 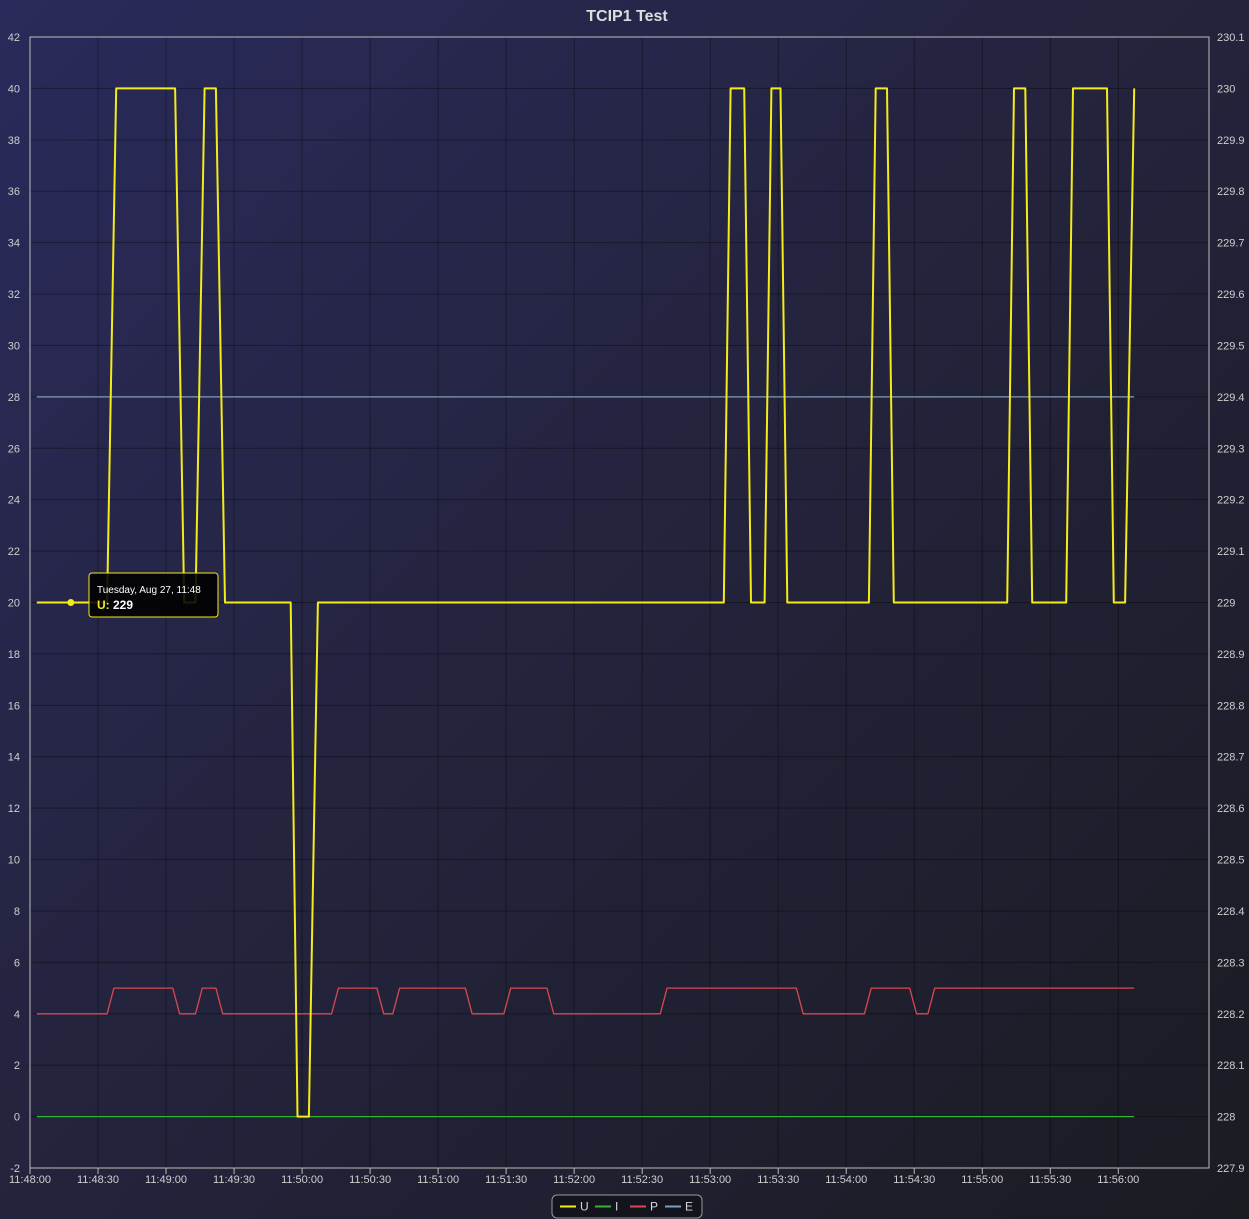 What do you see at coordinates (14, 501) in the screenshot?
I see `y-left-tick-label: 24` at bounding box center [14, 501].